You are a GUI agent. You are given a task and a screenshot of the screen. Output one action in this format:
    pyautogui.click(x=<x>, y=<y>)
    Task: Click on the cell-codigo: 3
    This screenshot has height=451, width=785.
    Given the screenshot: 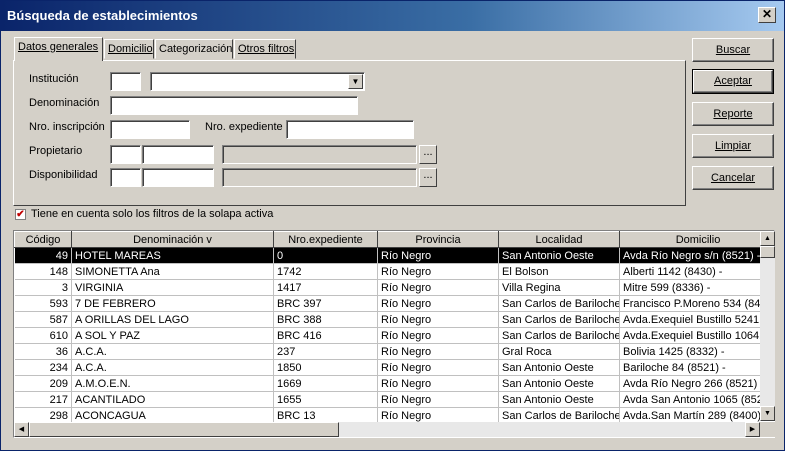 What is the action you would take?
    pyautogui.click(x=43, y=287)
    